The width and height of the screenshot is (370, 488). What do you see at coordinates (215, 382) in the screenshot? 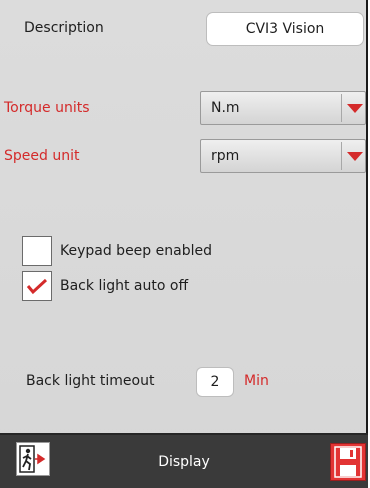
I see `back-light-timeout-field: 2` at bounding box center [215, 382].